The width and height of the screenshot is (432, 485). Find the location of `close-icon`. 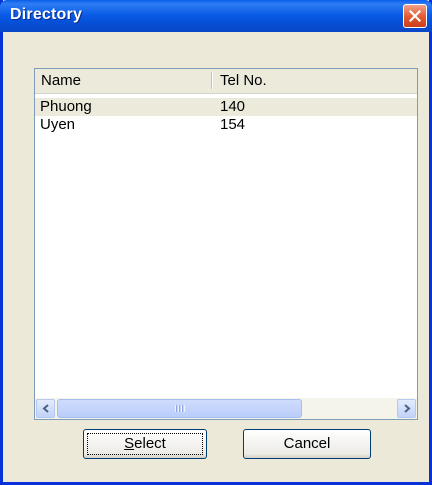

close-icon is located at coordinates (415, 16).